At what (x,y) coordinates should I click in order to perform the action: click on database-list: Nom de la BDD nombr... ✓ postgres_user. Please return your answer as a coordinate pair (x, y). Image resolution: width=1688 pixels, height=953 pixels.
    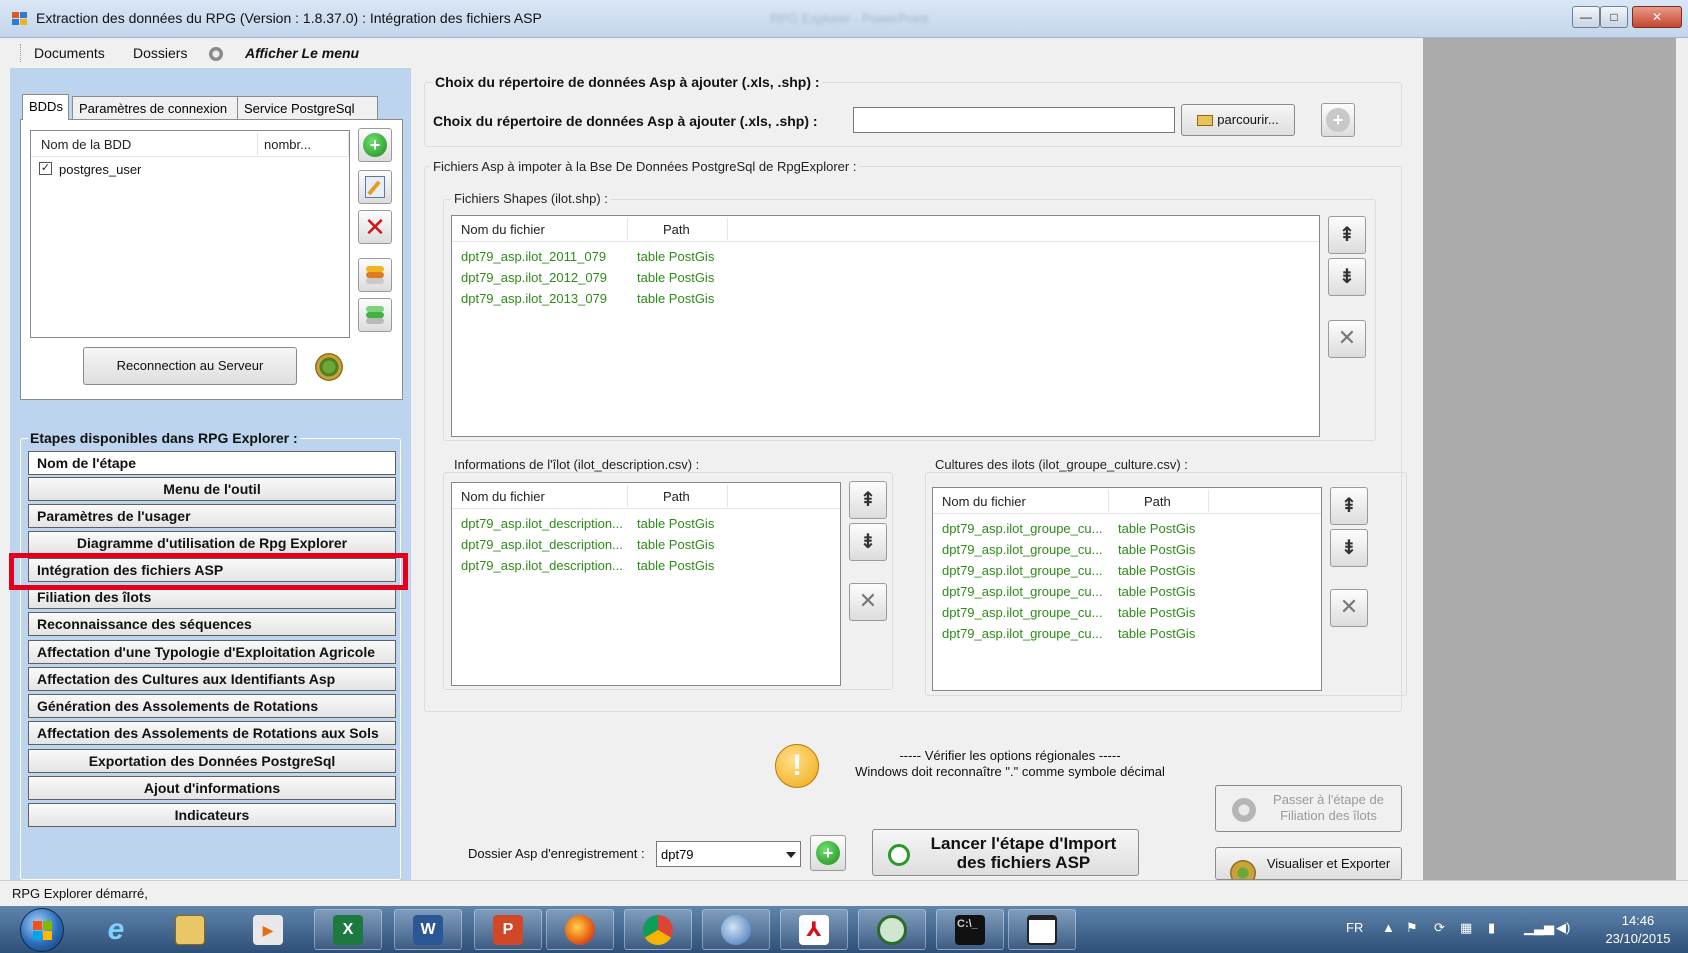
    Looking at the image, I should click on (190, 234).